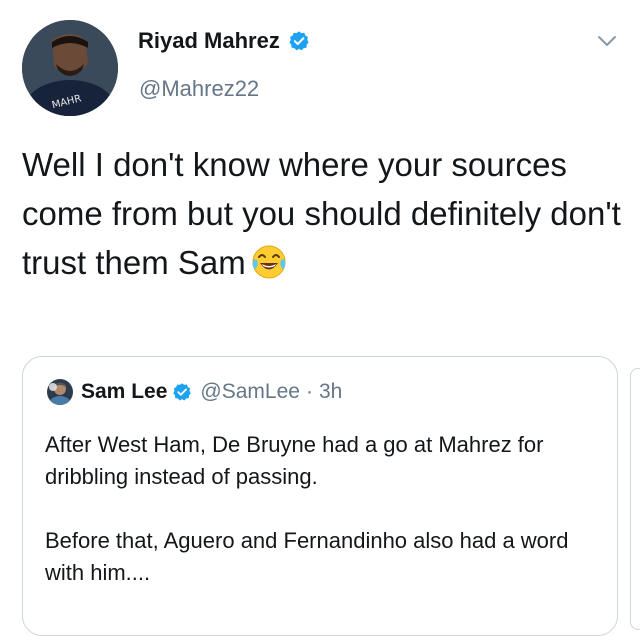 Image resolution: width=640 pixels, height=636 pixels. What do you see at coordinates (330, 392) in the screenshot?
I see `quoted-timestamp: 3h` at bounding box center [330, 392].